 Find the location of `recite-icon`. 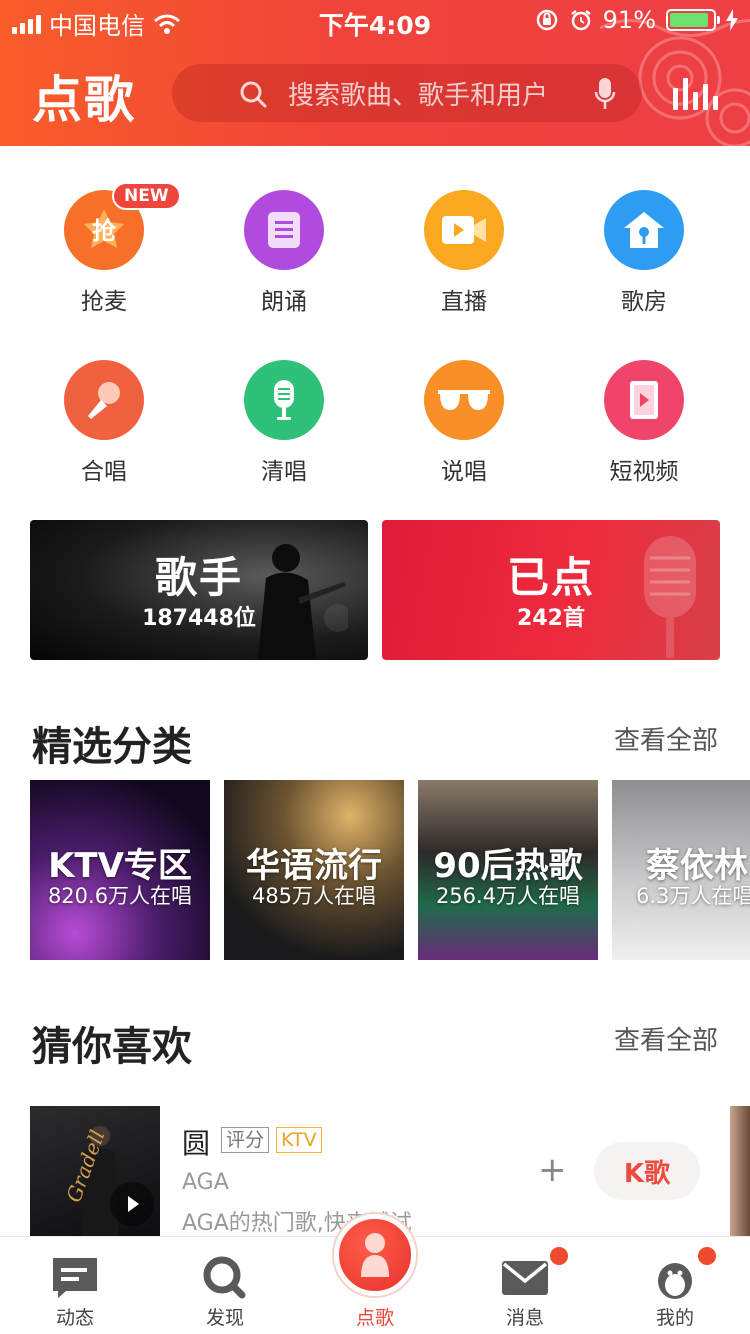

recite-icon is located at coordinates (284, 230).